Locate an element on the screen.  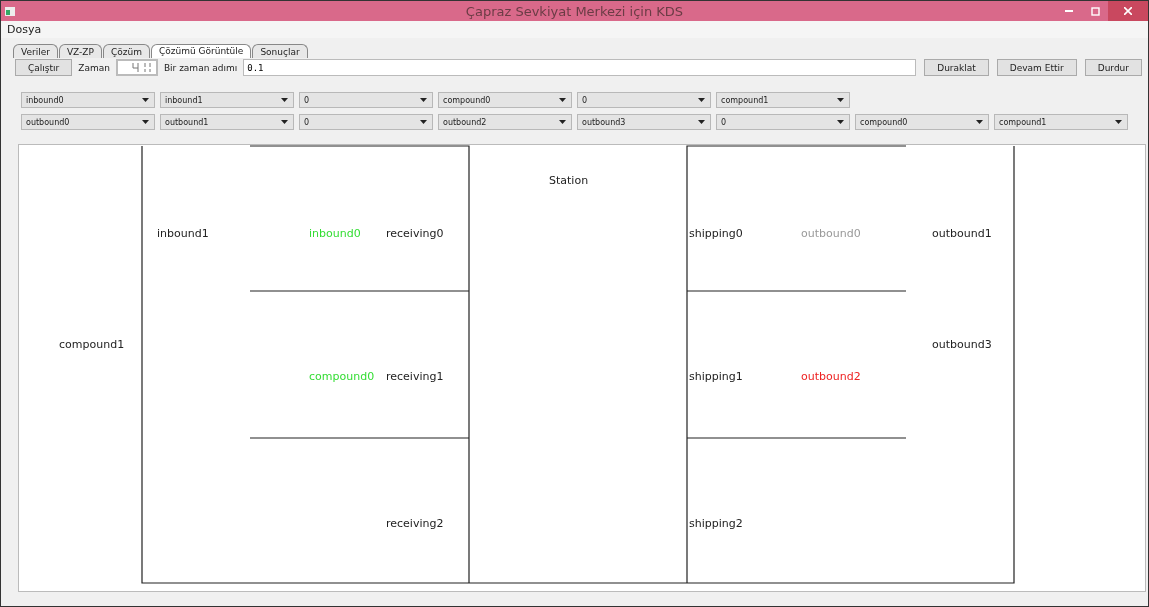
door-label: receiving2 is located at coordinates (415, 523).